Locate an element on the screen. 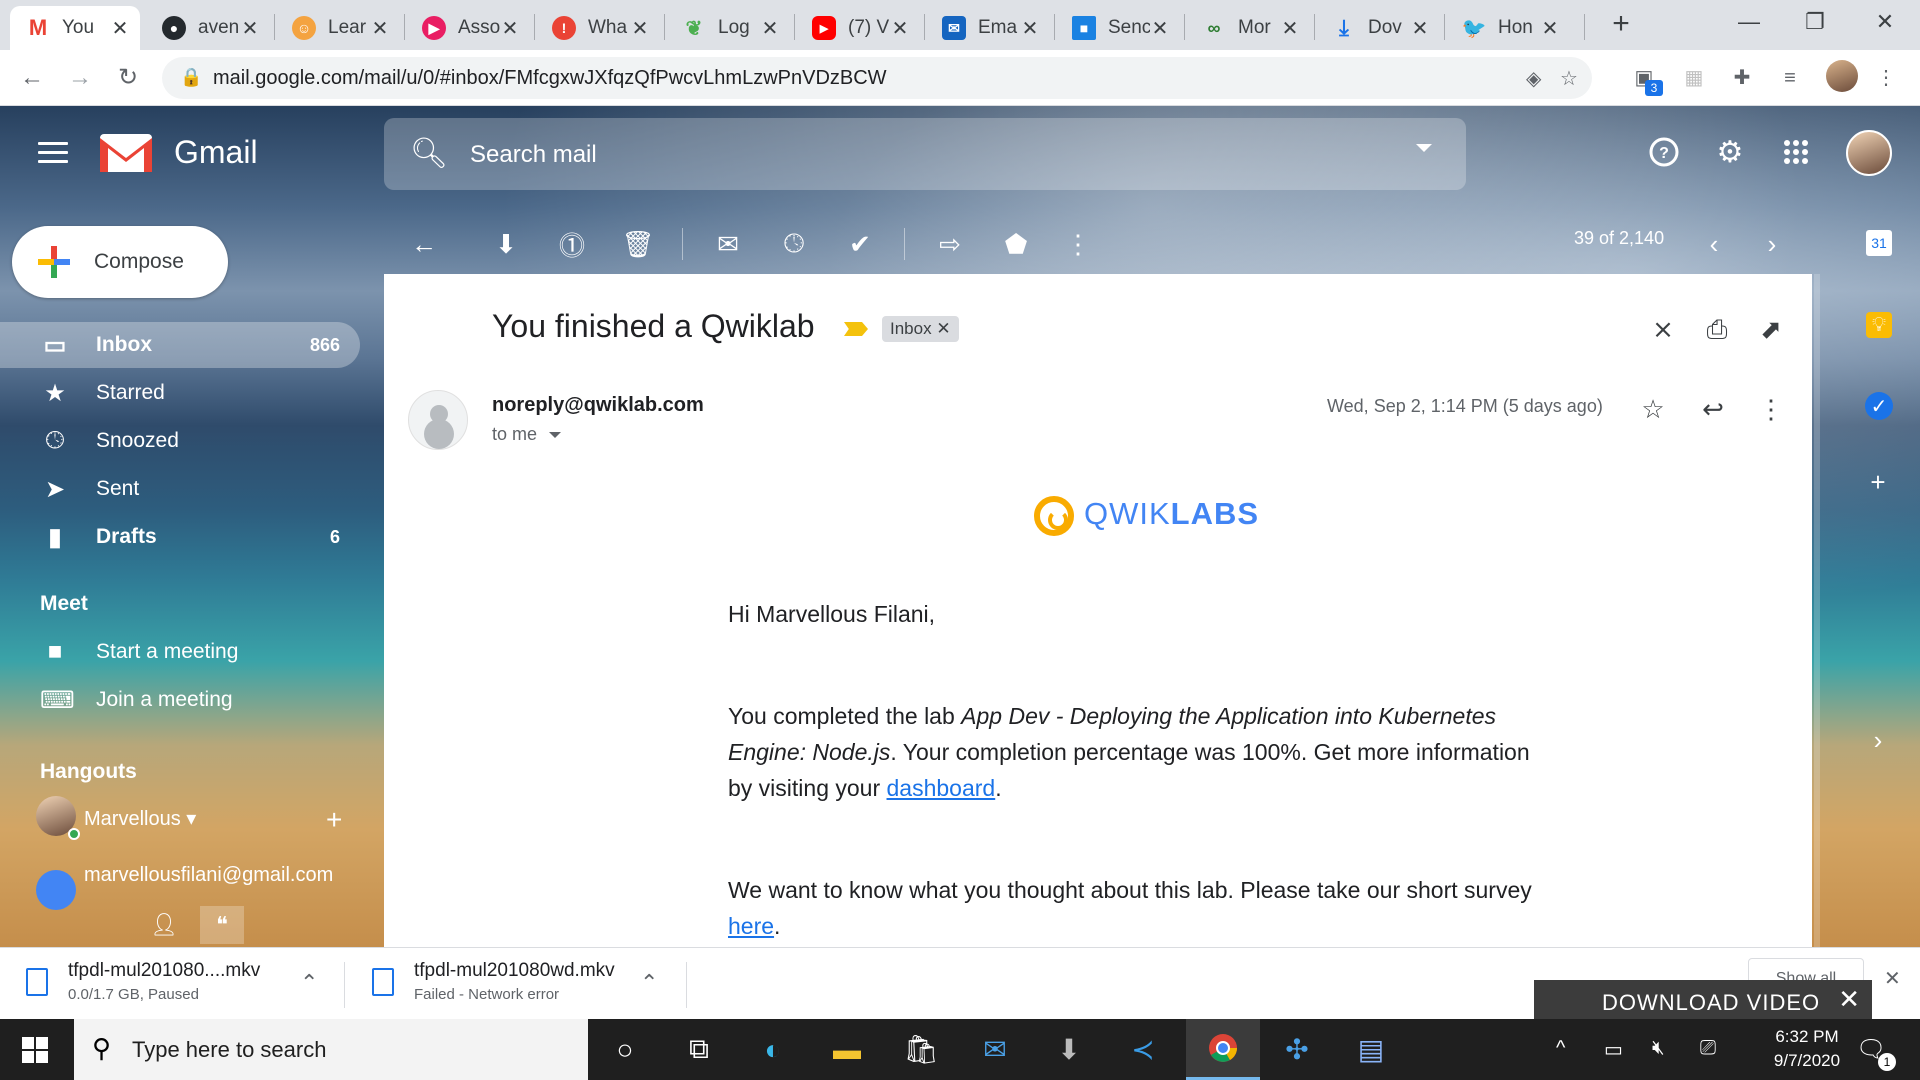 This screenshot has width=1920, height=1080. remove-label-icon: ✕ is located at coordinates (943, 328).